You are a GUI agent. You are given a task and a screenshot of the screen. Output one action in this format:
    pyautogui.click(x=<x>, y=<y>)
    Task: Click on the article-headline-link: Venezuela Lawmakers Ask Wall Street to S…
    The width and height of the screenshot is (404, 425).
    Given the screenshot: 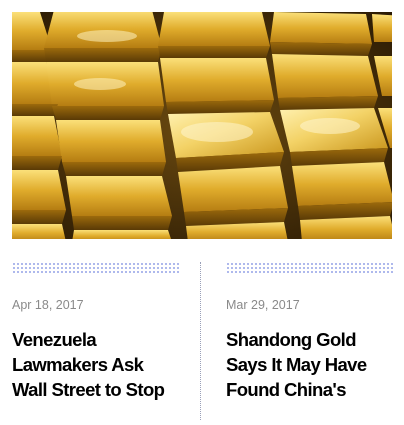 What is the action you would take?
    pyautogui.click(x=96, y=364)
    